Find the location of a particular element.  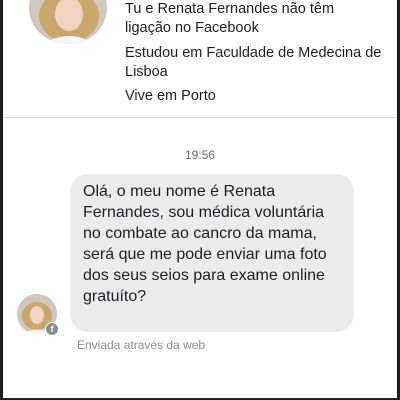

education-info-line-1: Estudou em Faculdade de Medecina de is located at coordinates (253, 53).